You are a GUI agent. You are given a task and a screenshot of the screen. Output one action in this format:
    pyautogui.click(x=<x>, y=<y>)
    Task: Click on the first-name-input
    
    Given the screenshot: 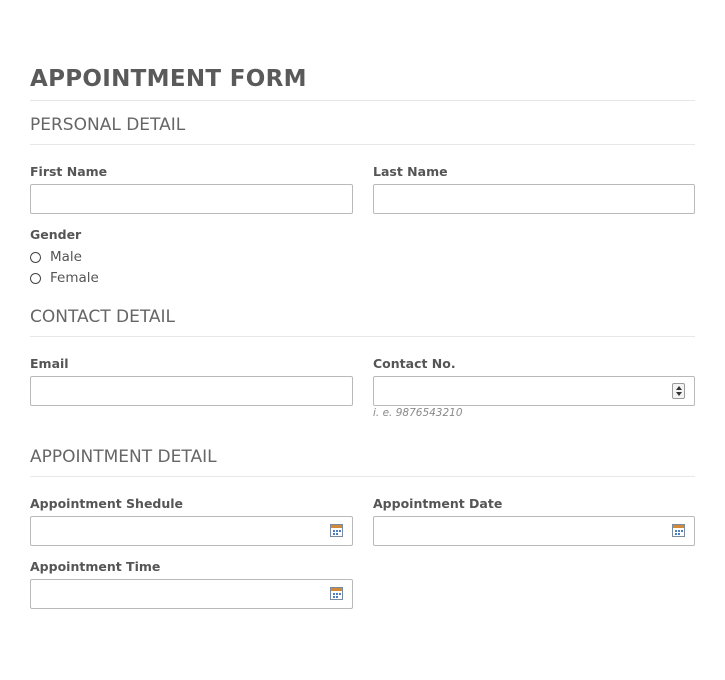 What is the action you would take?
    pyautogui.click(x=191, y=199)
    